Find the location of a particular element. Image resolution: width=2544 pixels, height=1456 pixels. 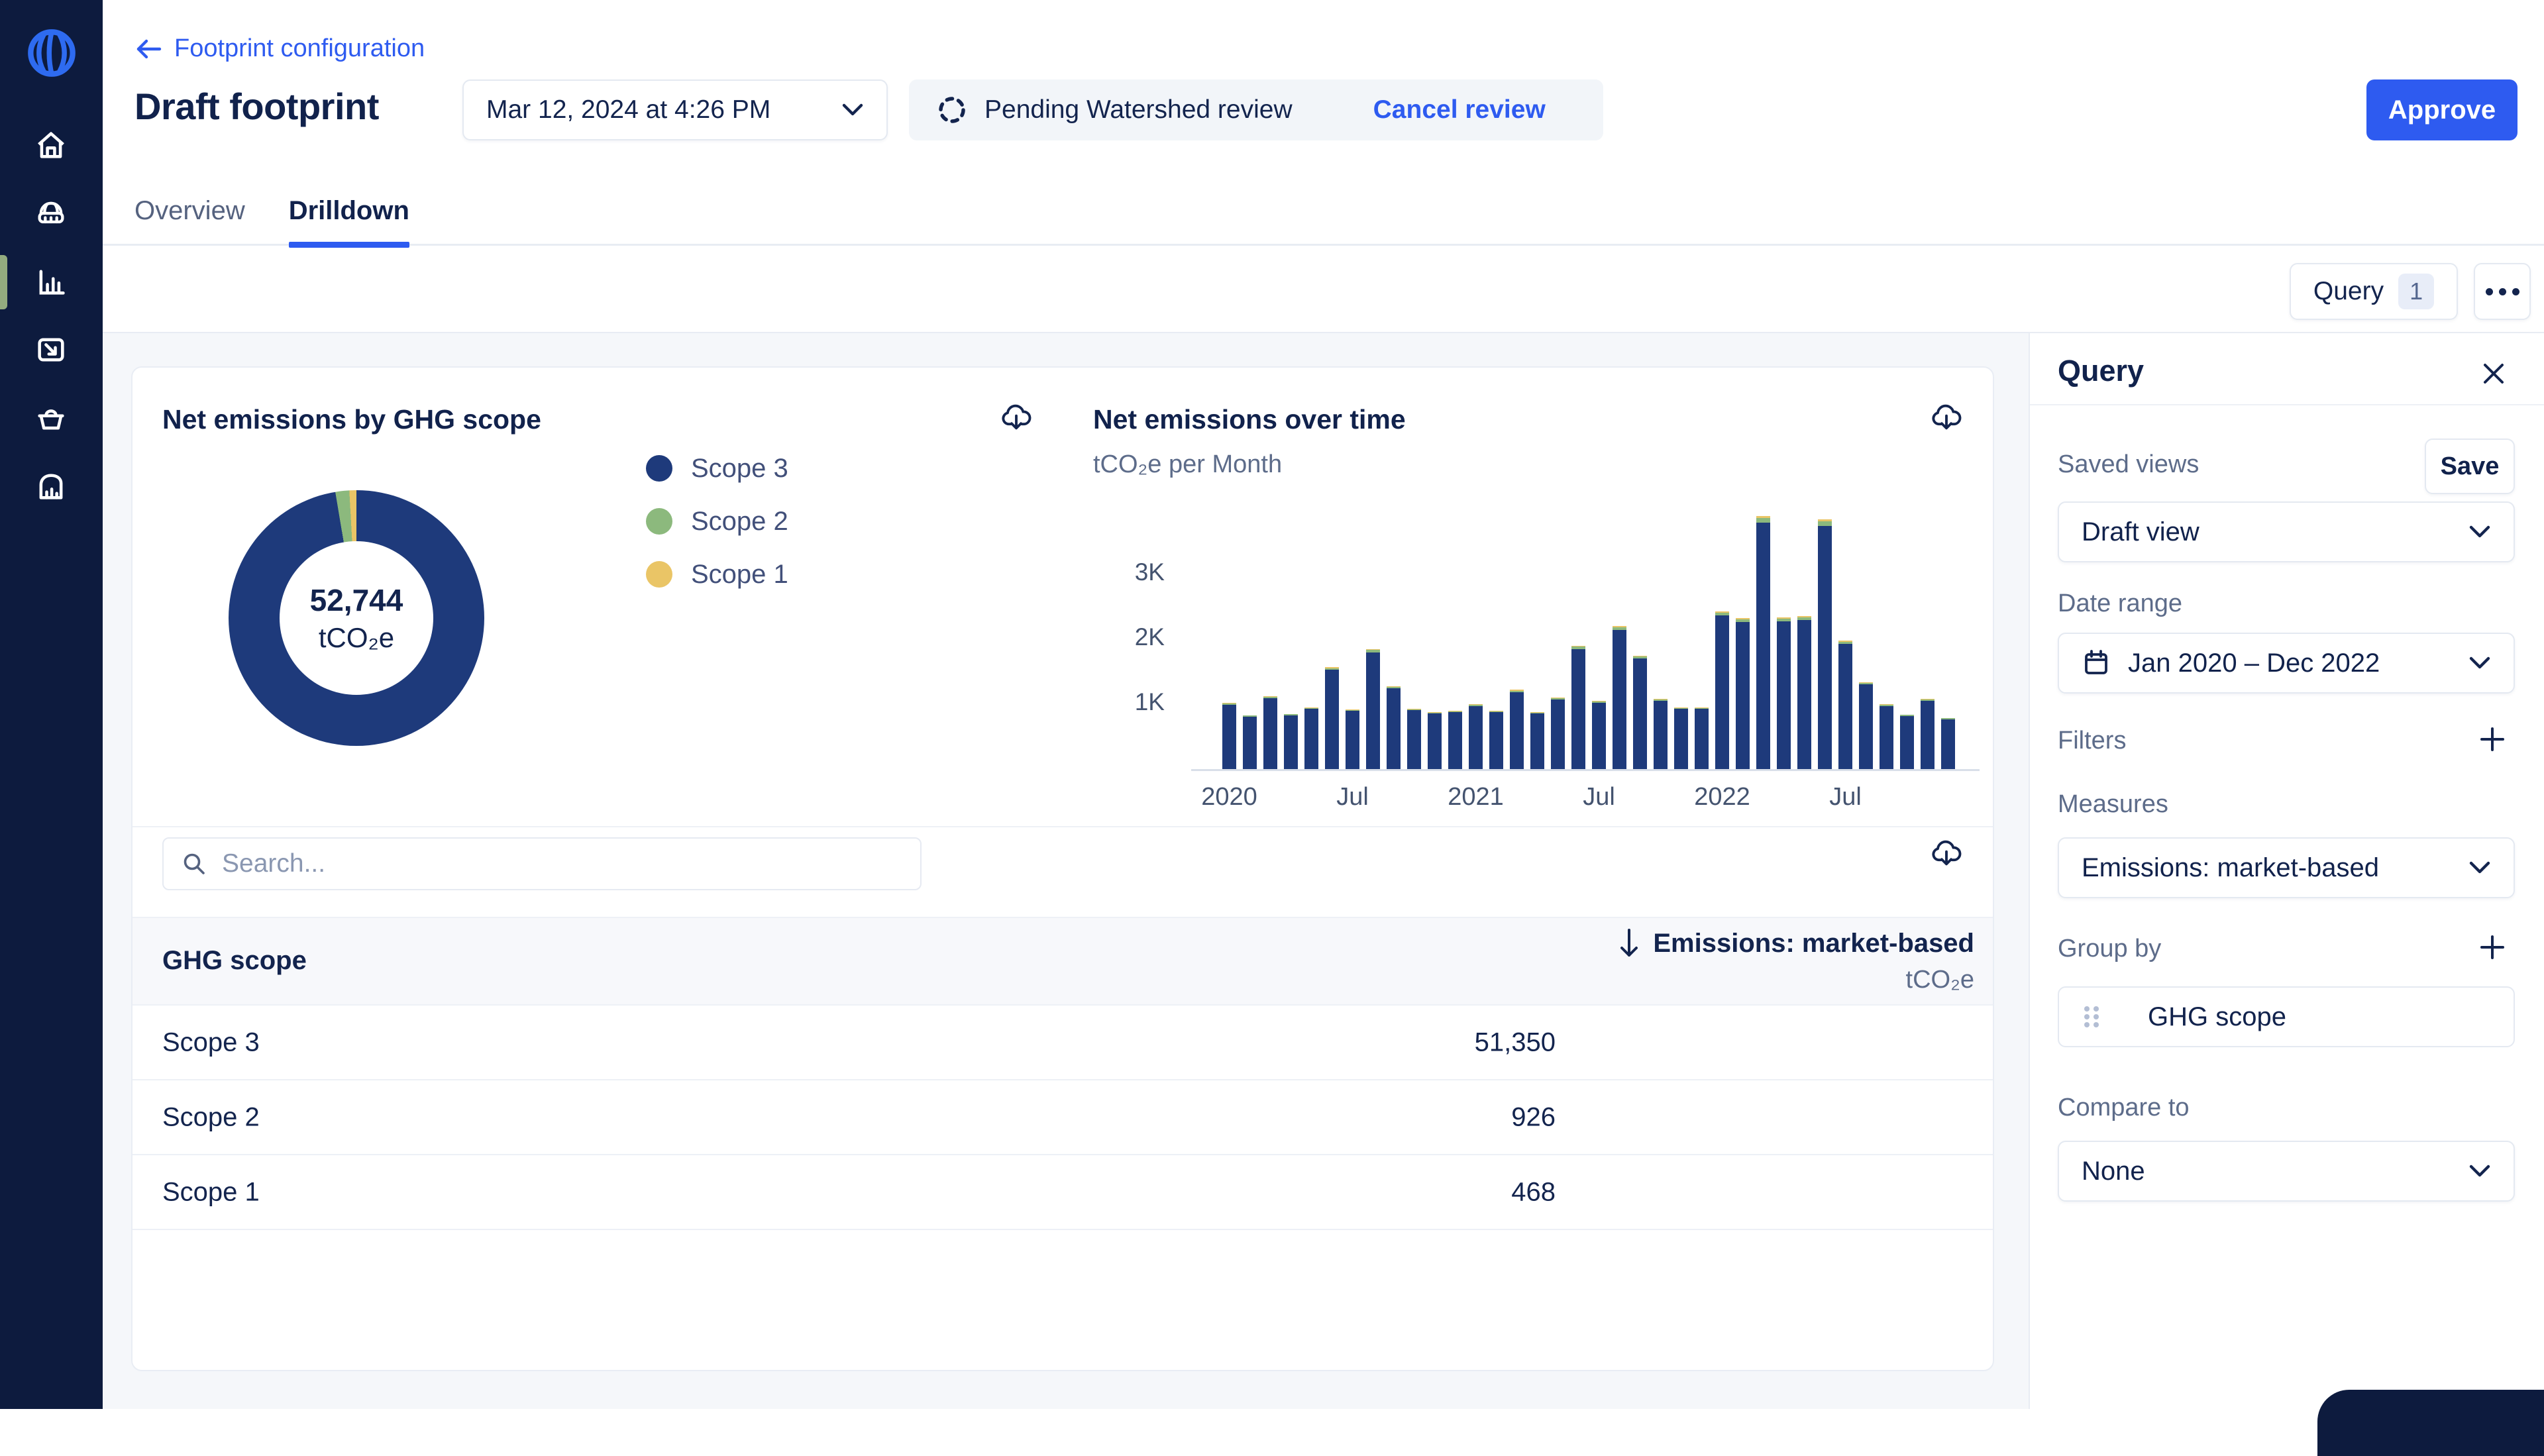

bar-mar-2022 is located at coordinates (1763, 642).